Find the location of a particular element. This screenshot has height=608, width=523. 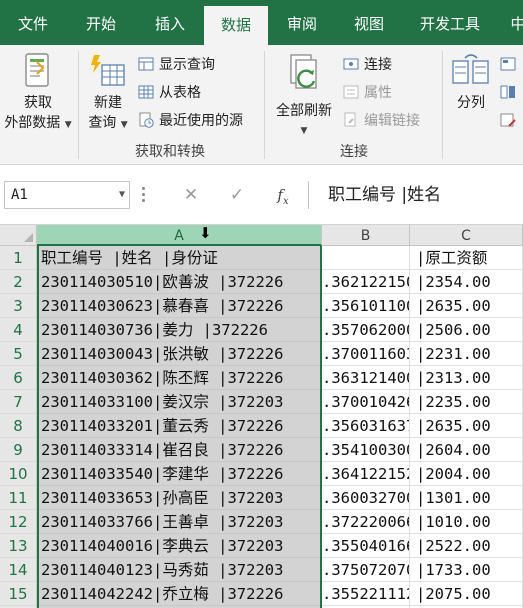

connections-button: 连接 is located at coordinates (367, 65).